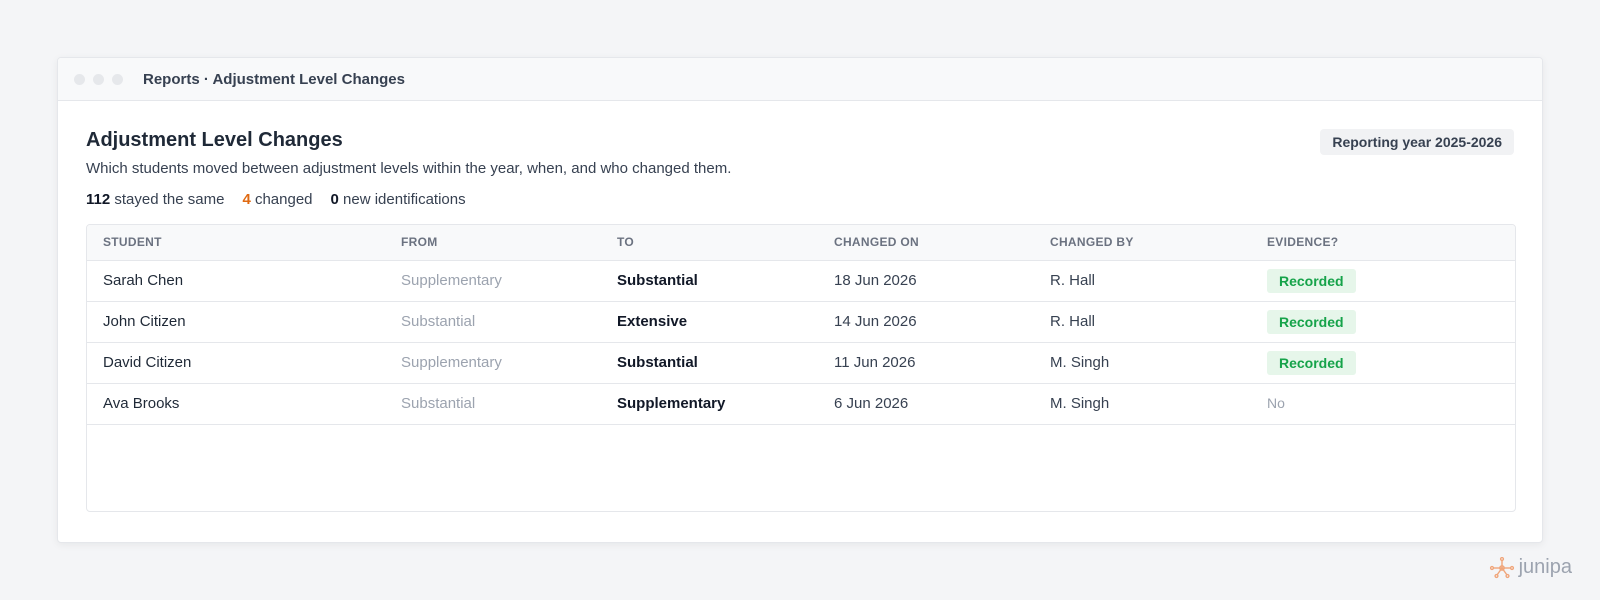 The image size is (1600, 600). What do you see at coordinates (334, 199) in the screenshot?
I see `stat-new-count: 0` at bounding box center [334, 199].